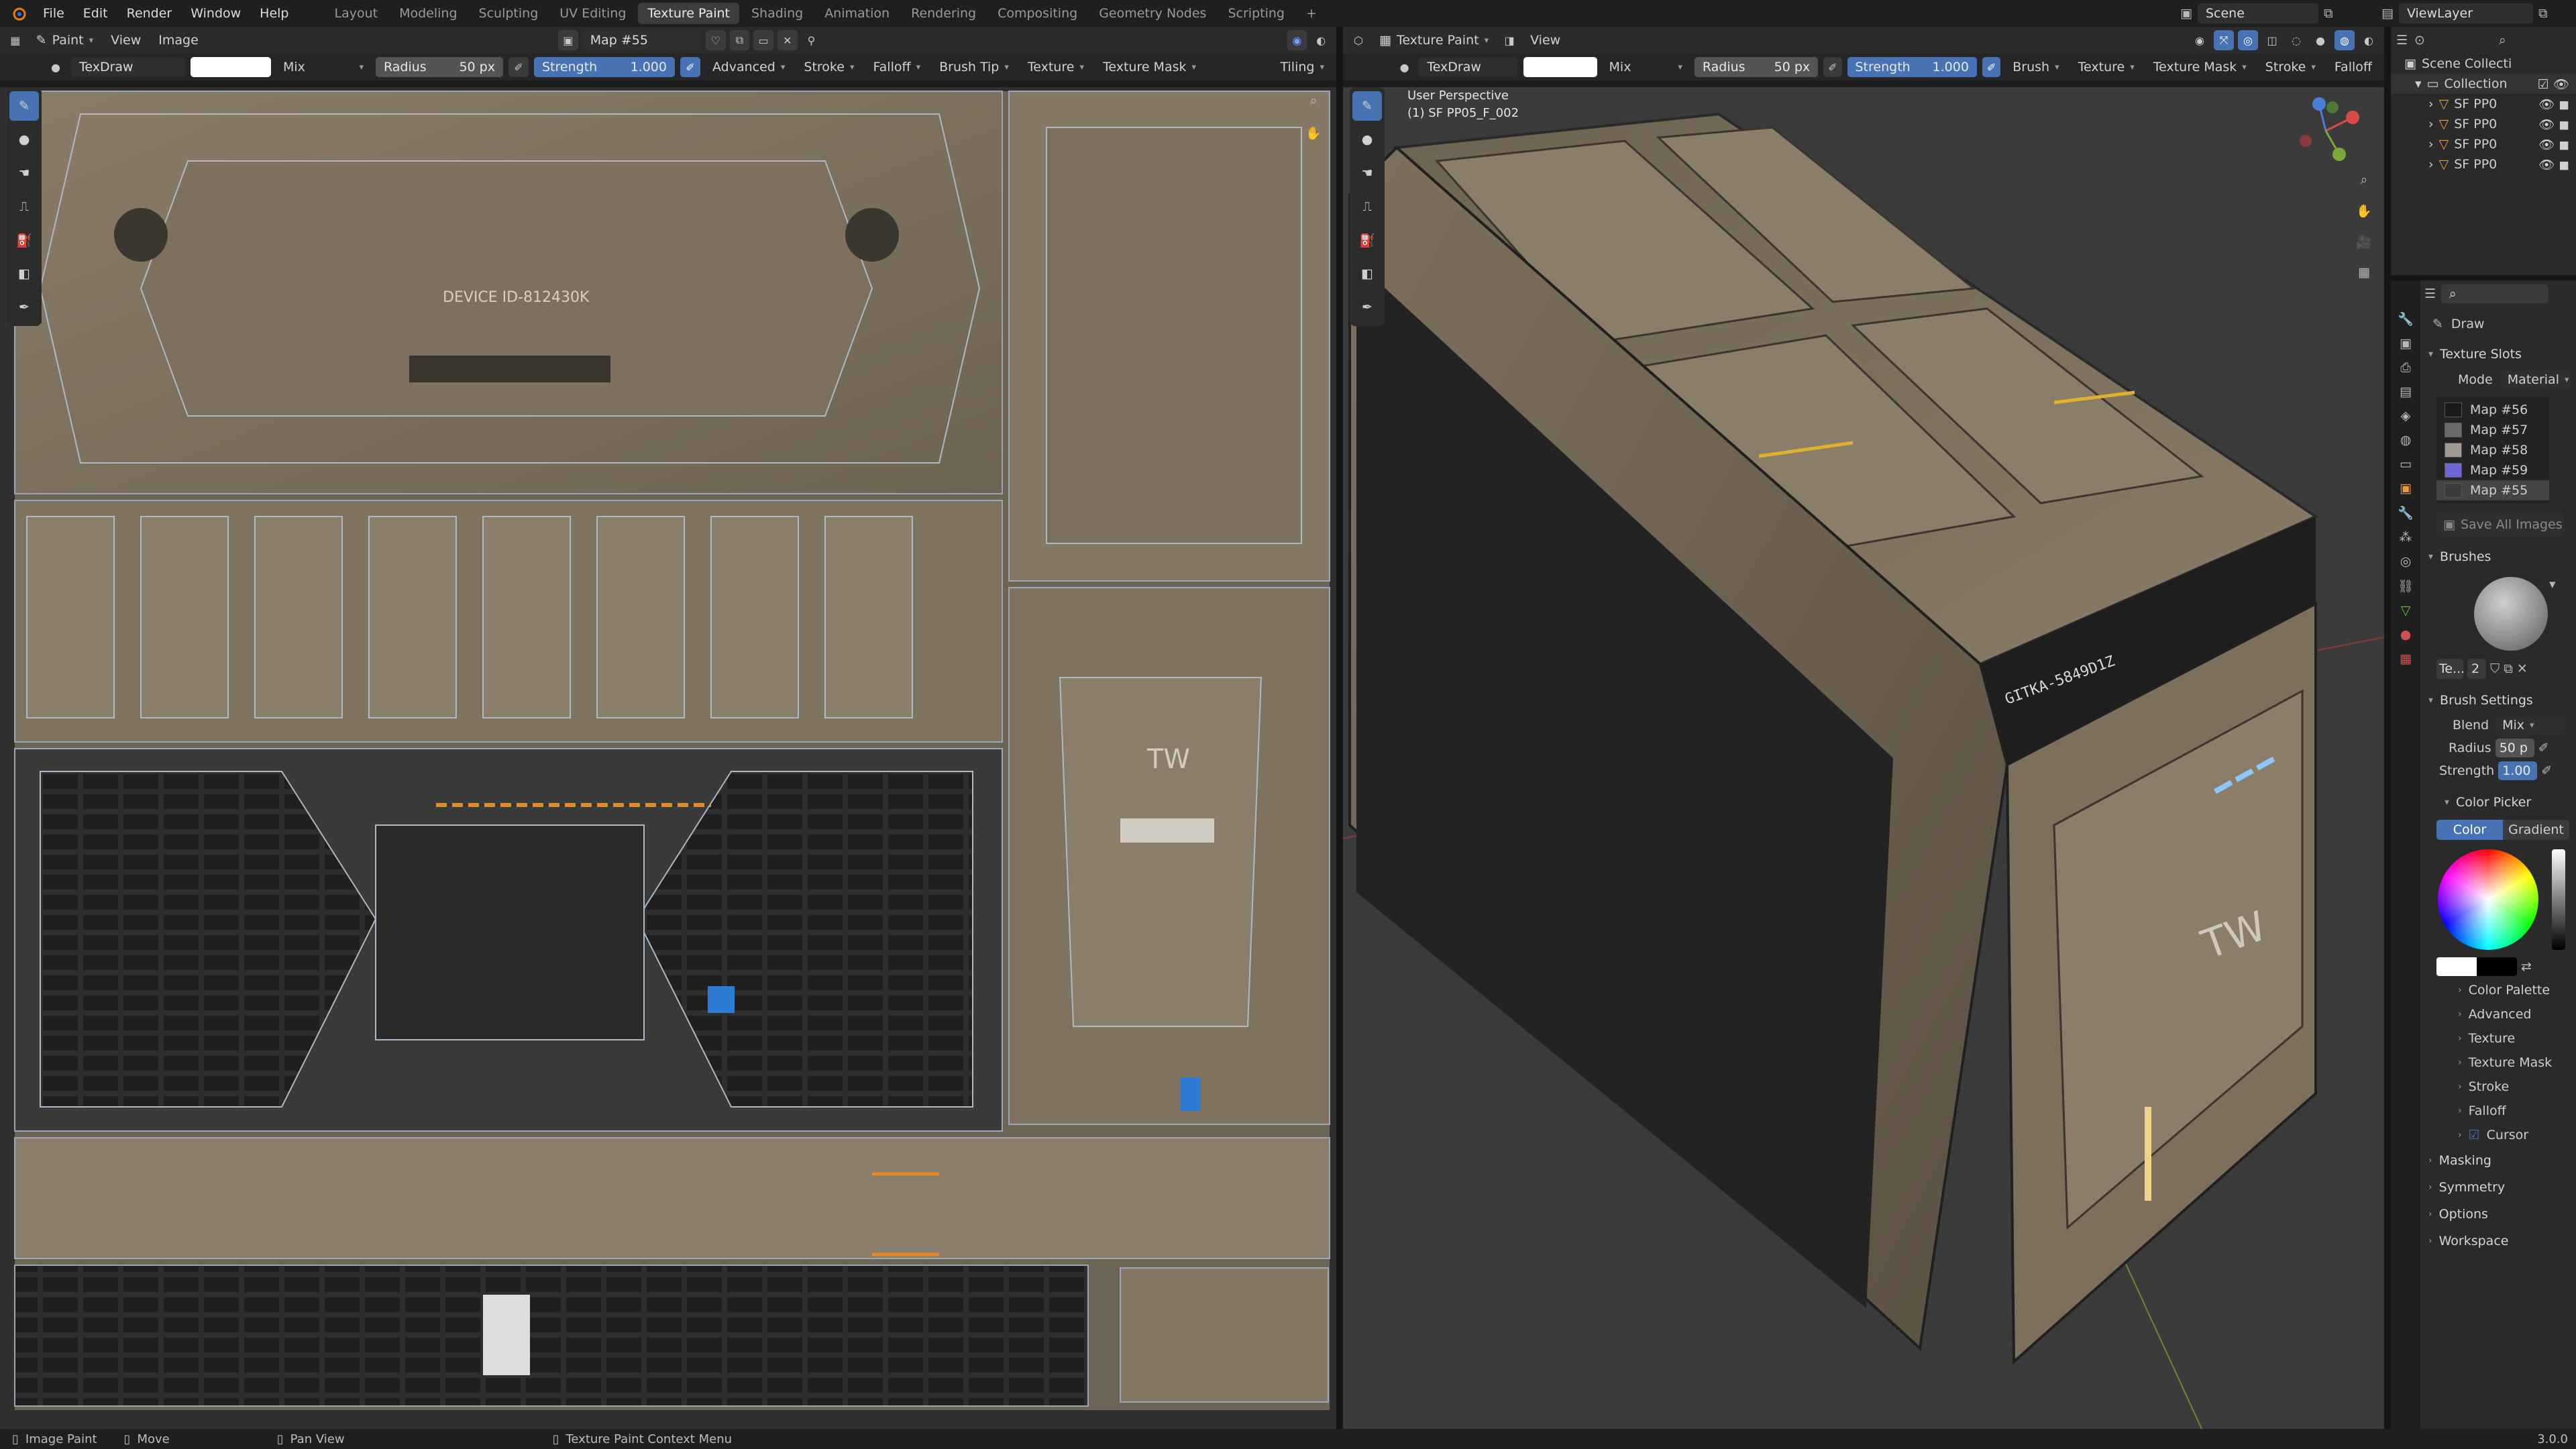 The image size is (2576, 1449). Describe the element at coordinates (829, 67) in the screenshot. I see `stroke-menu: Stroke ▾` at that location.